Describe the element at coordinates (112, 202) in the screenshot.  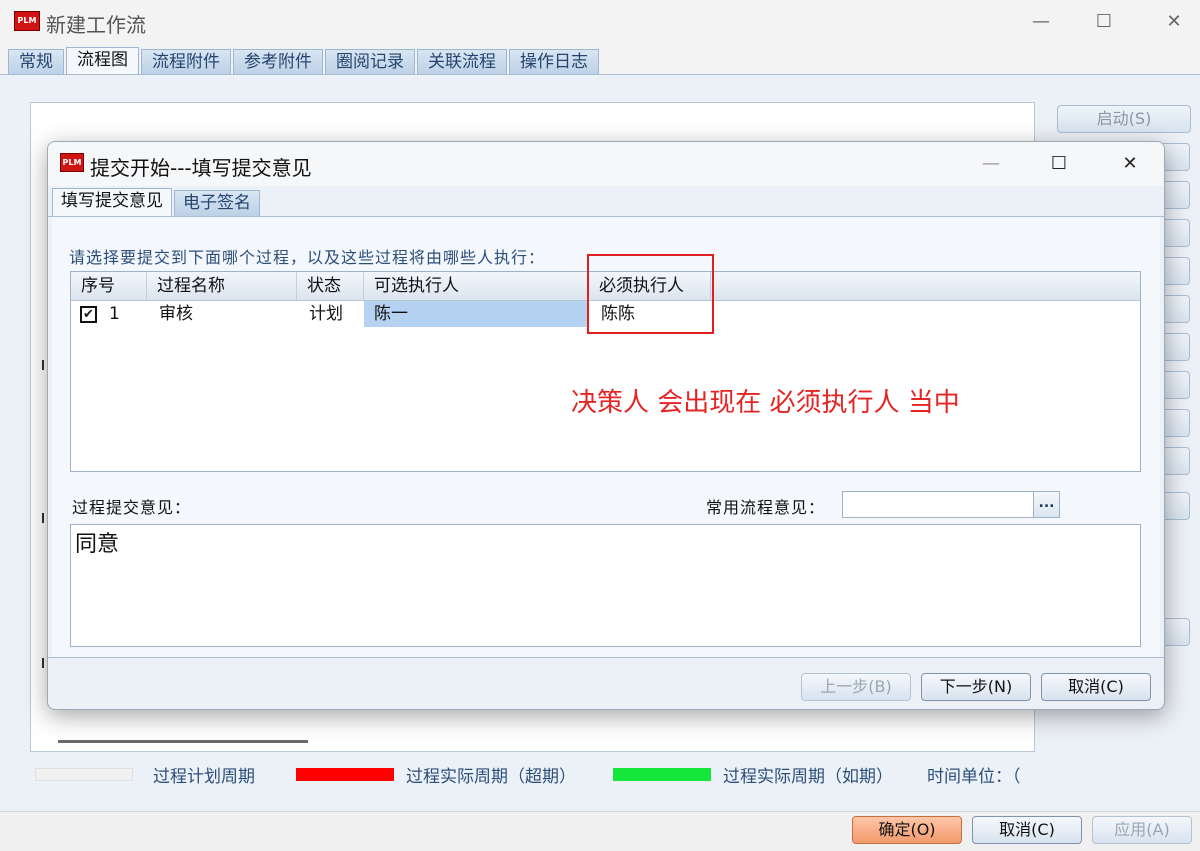
I see `tab-fill-opinion: 填写提交意见` at that location.